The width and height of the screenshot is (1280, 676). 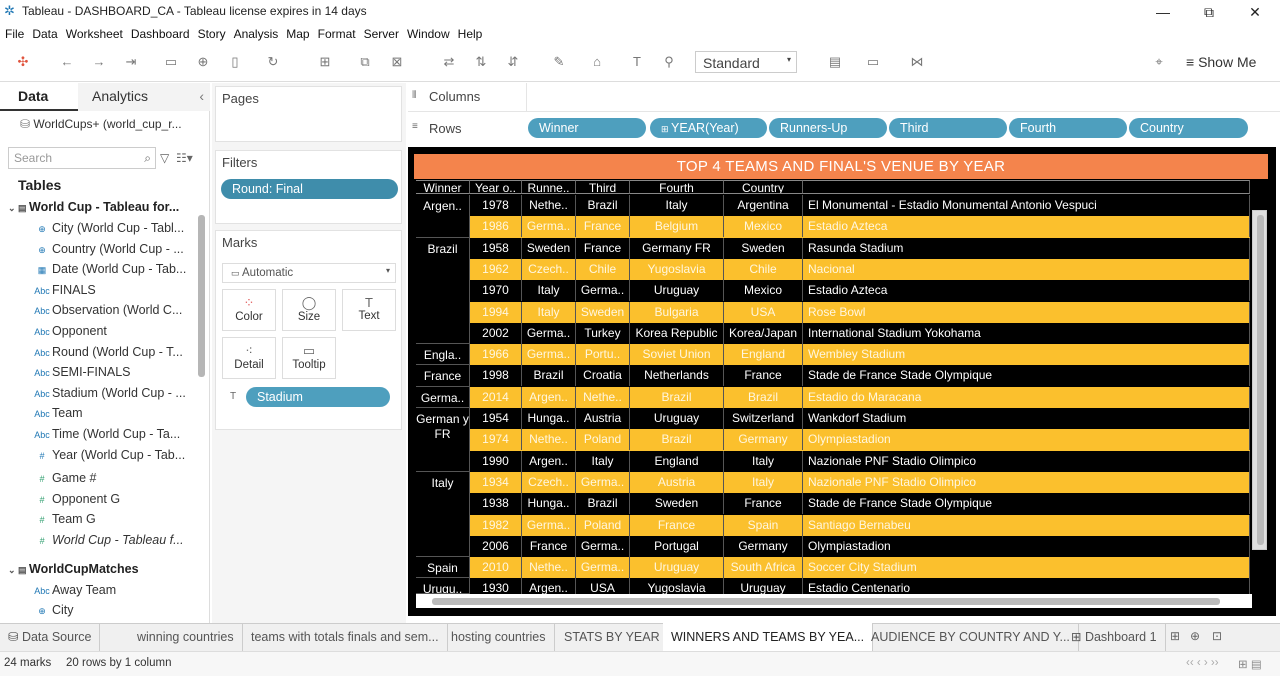 I want to click on tableau-home-icon: ✣, so click(x=23, y=62).